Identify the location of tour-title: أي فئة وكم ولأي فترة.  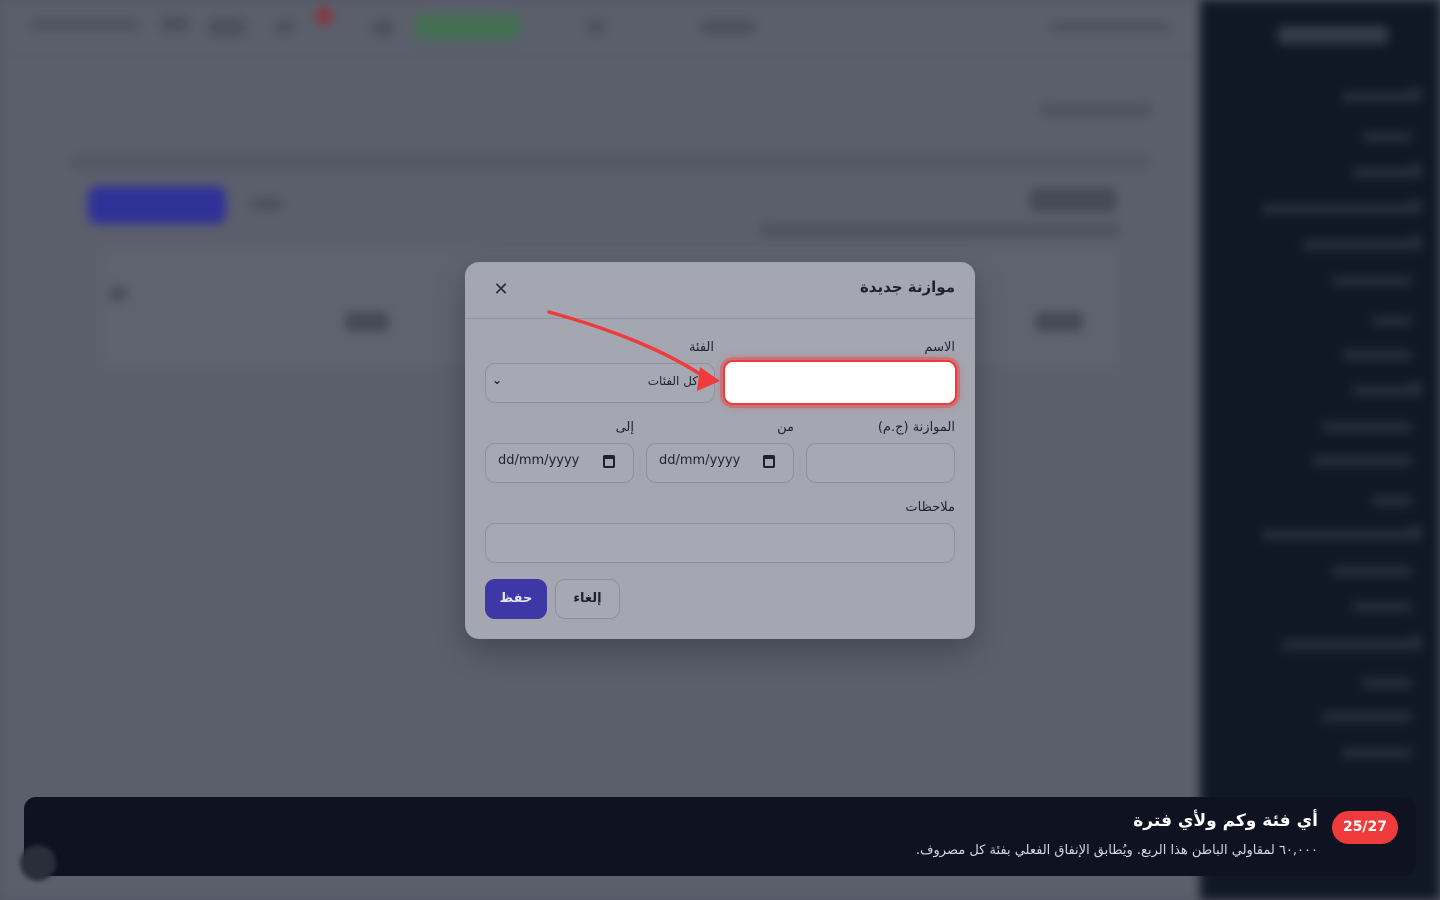
(1225, 821).